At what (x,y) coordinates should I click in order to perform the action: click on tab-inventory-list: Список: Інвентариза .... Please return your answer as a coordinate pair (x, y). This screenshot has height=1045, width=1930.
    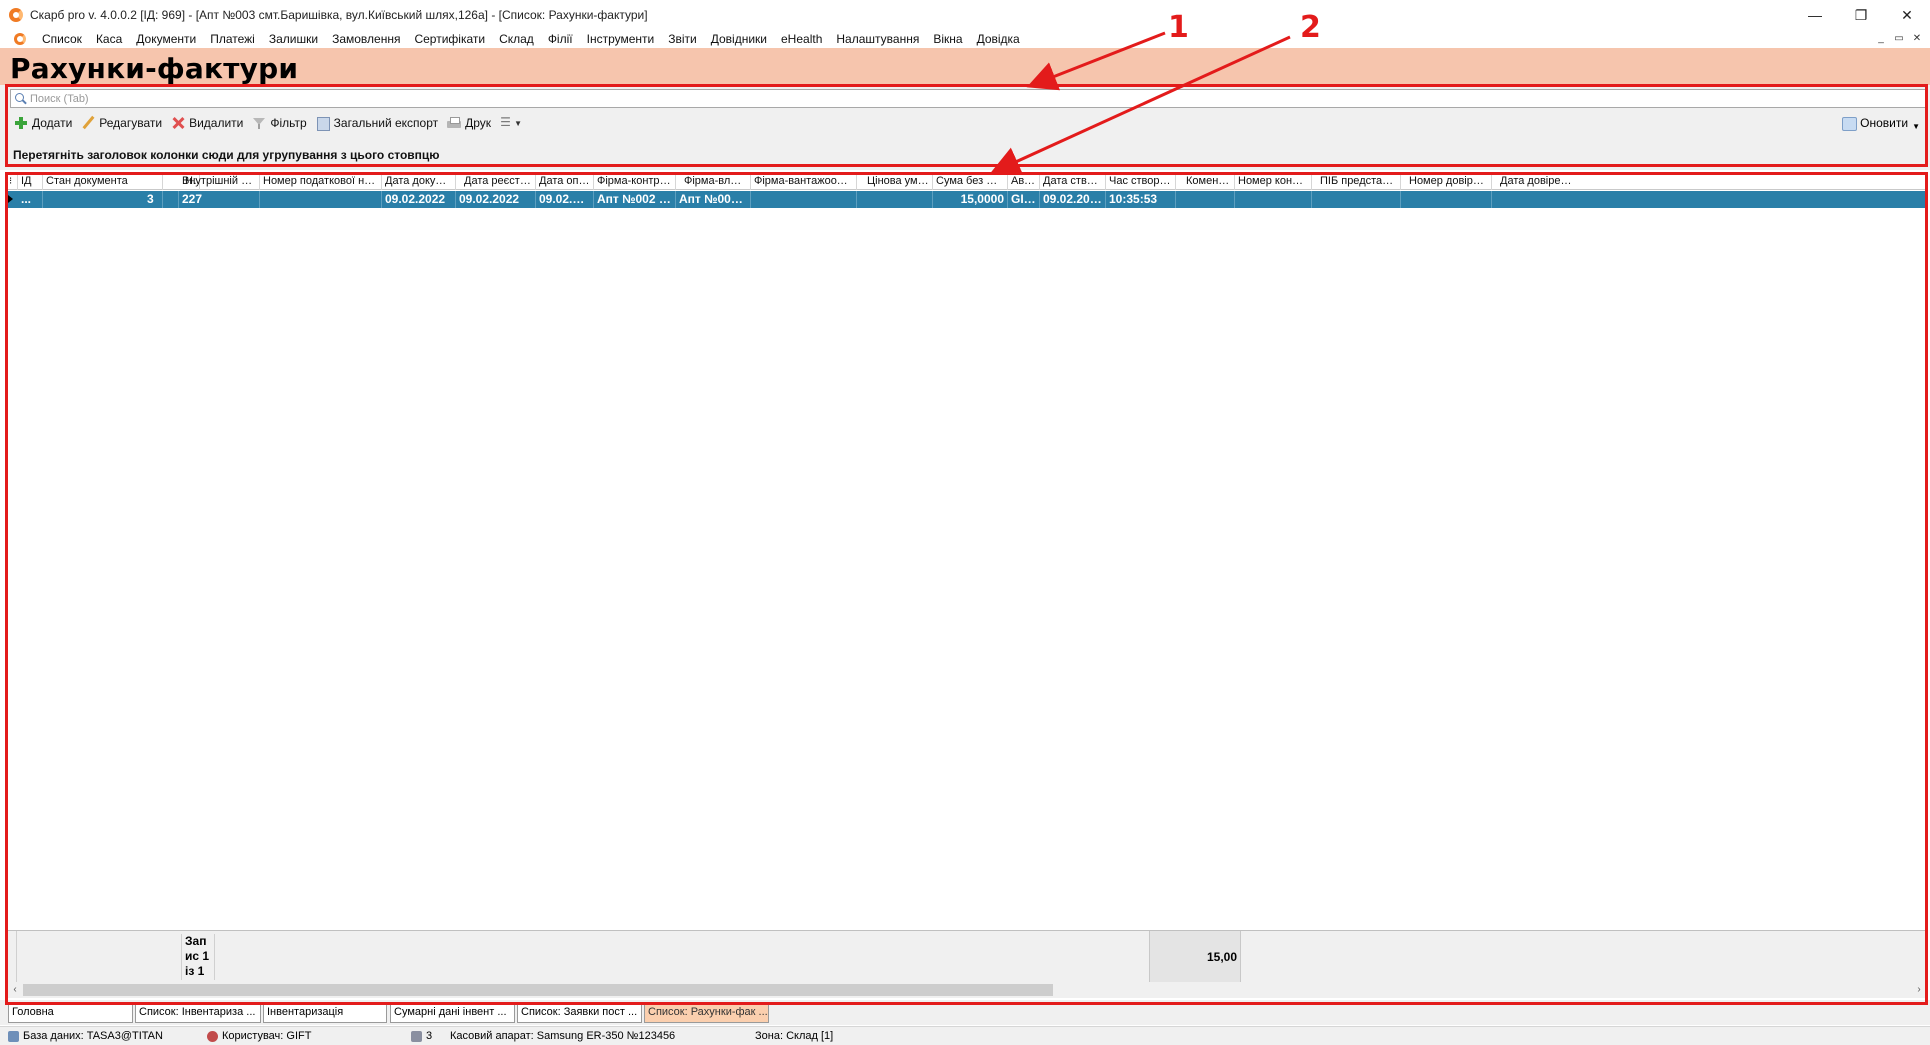
    Looking at the image, I should click on (198, 1012).